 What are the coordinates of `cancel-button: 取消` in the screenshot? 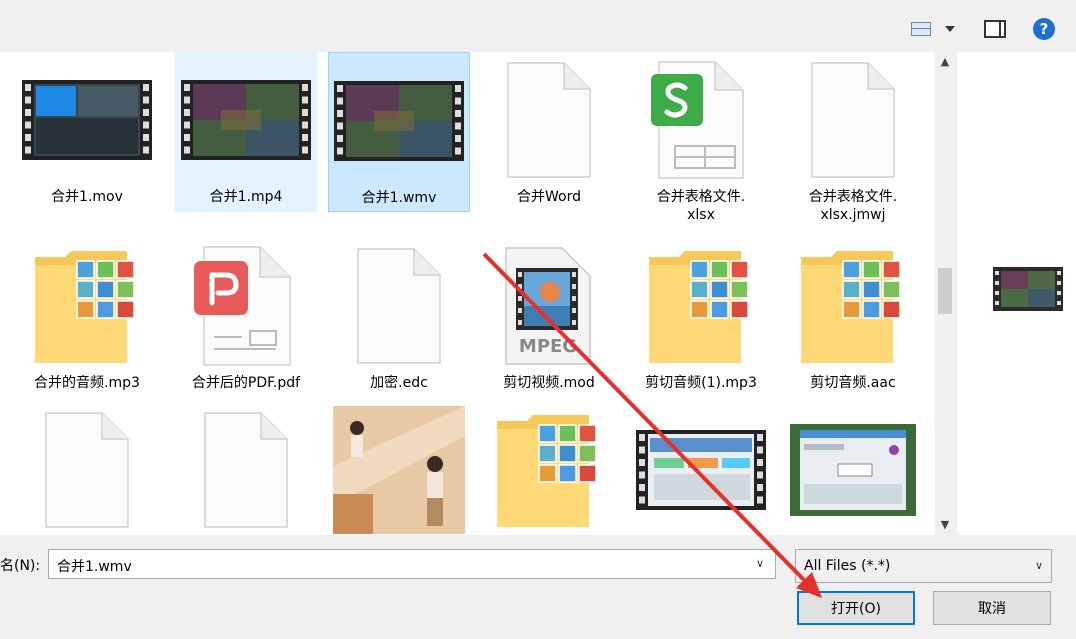 It's located at (992, 608).